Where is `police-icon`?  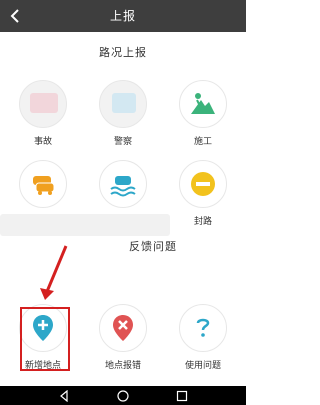 police-icon is located at coordinates (123, 104).